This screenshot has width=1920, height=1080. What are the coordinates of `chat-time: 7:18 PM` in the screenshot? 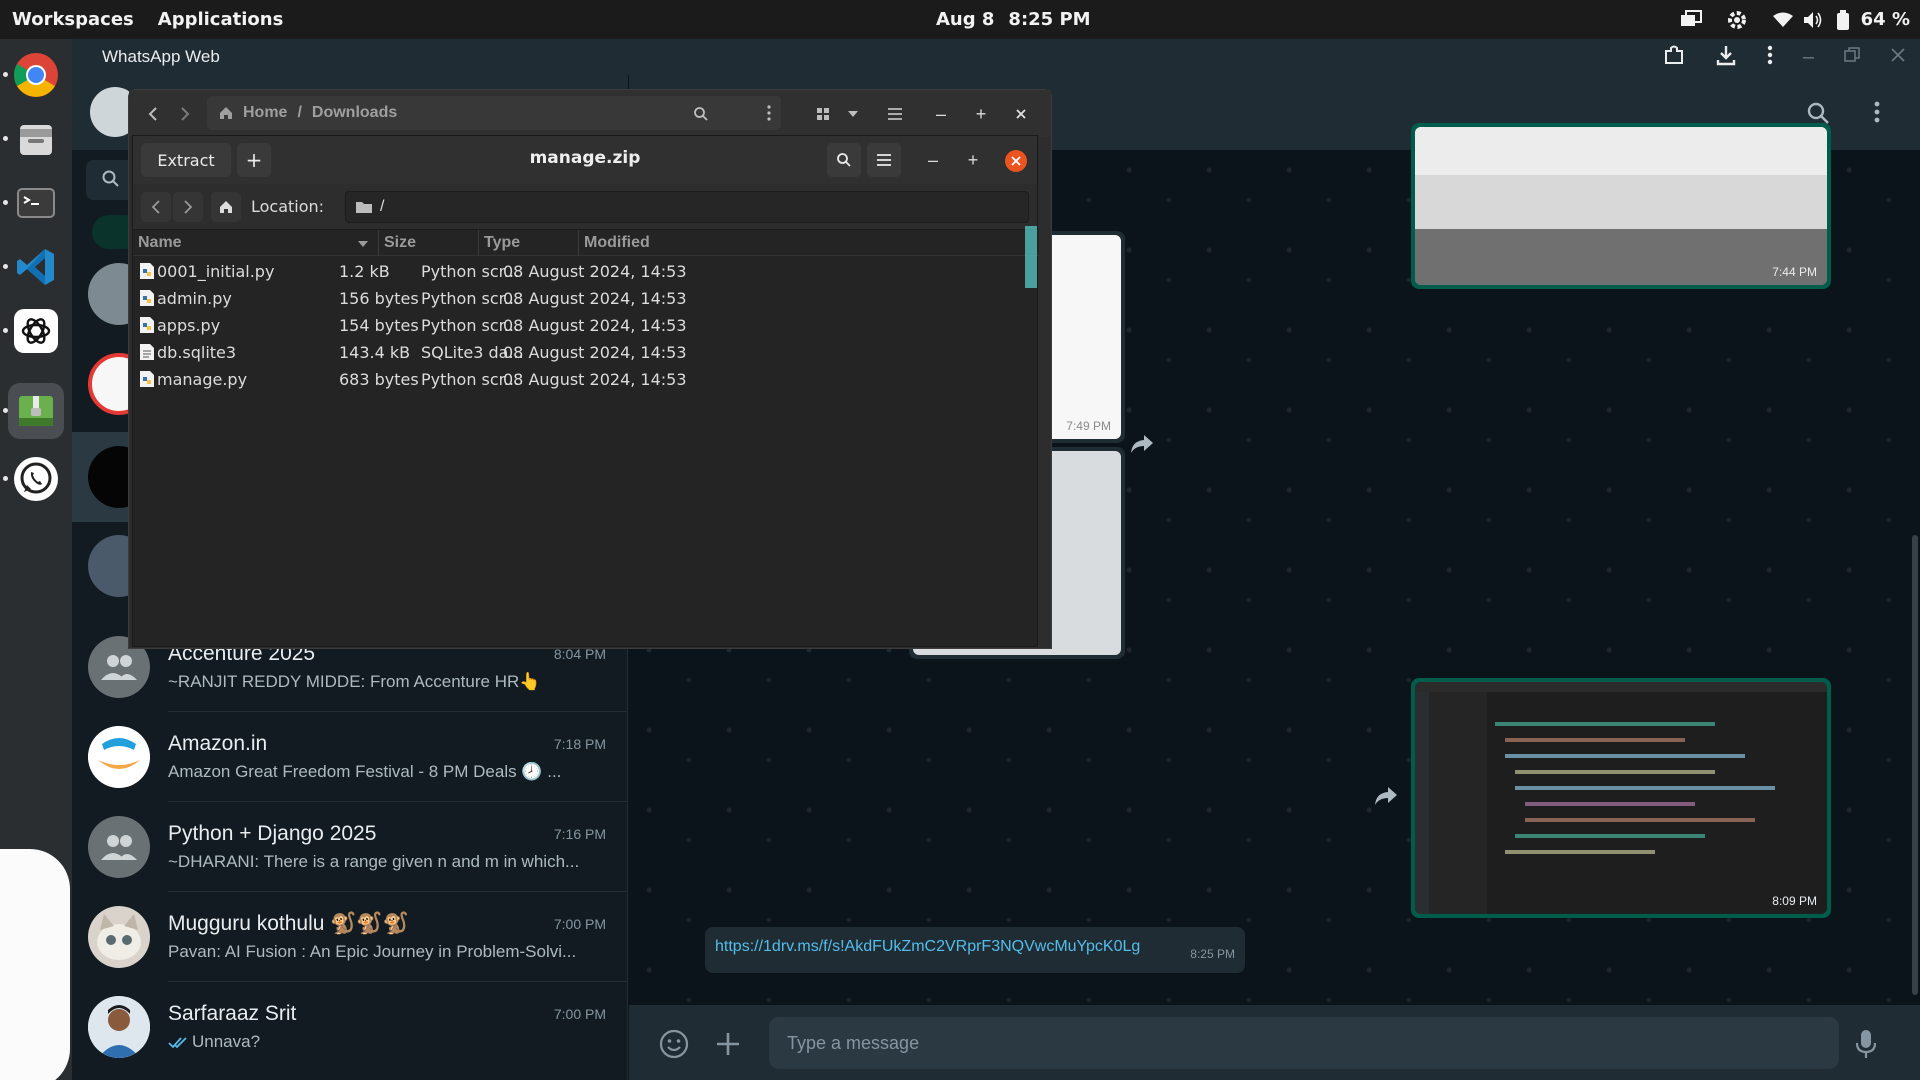 It's located at (579, 744).